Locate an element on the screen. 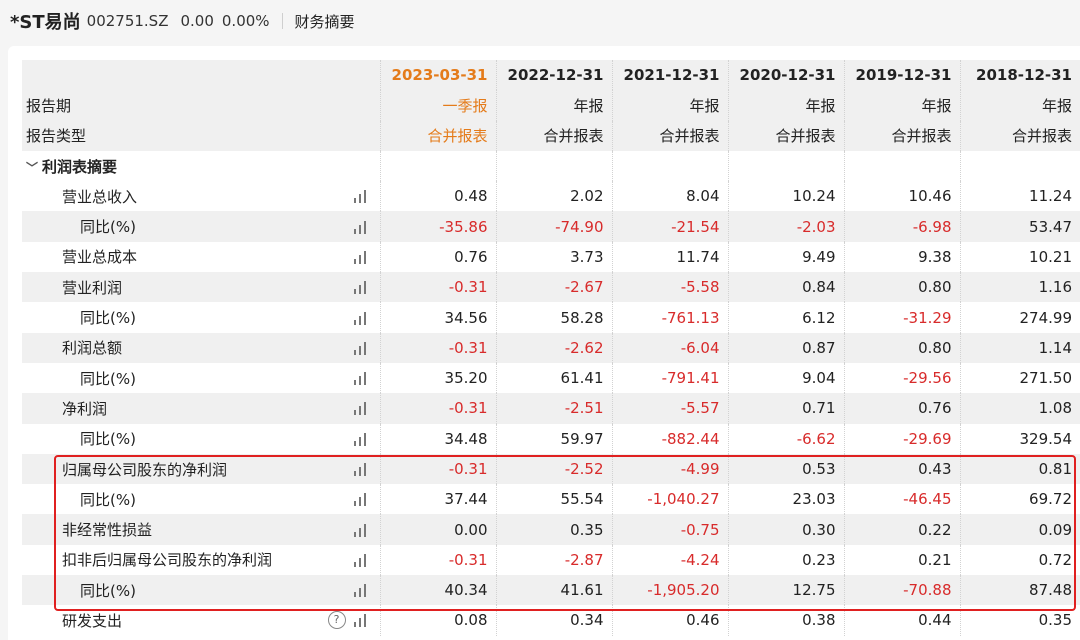 The width and height of the screenshot is (1080, 640). table-row: 利润总额 -0.31 -2.62 -6.04 0.87 0.80 1.14 is located at coordinates (551, 347).